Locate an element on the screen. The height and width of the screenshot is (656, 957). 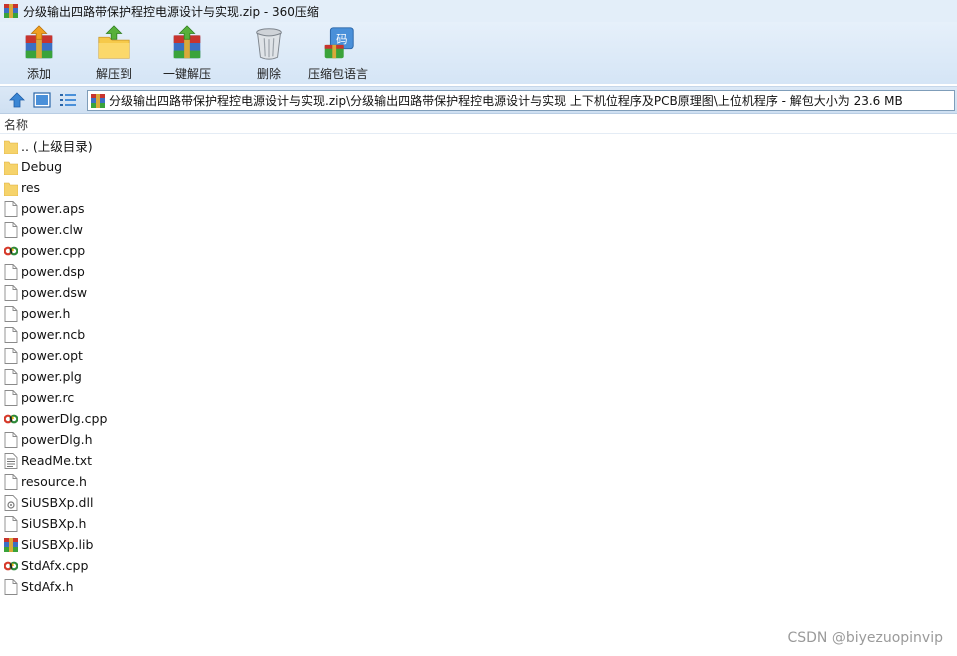
list-view-icon is located at coordinates (68, 100).